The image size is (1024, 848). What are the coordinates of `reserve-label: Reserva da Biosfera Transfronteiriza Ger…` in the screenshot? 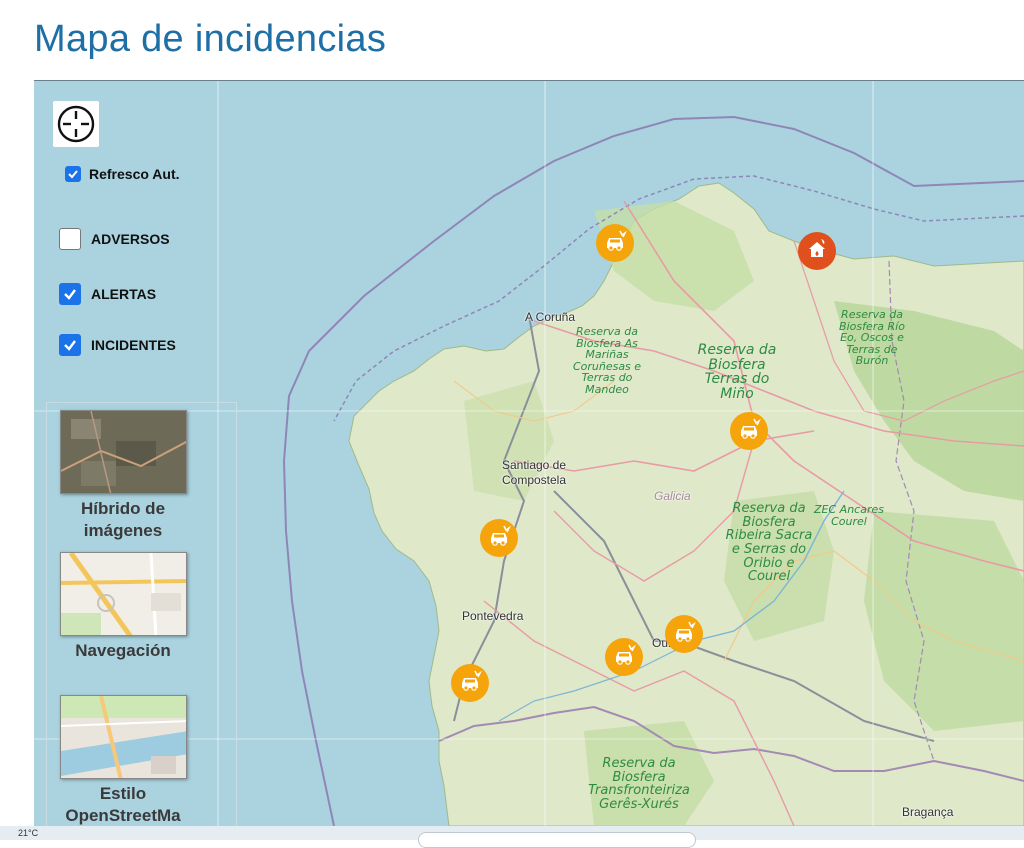 It's located at (639, 784).